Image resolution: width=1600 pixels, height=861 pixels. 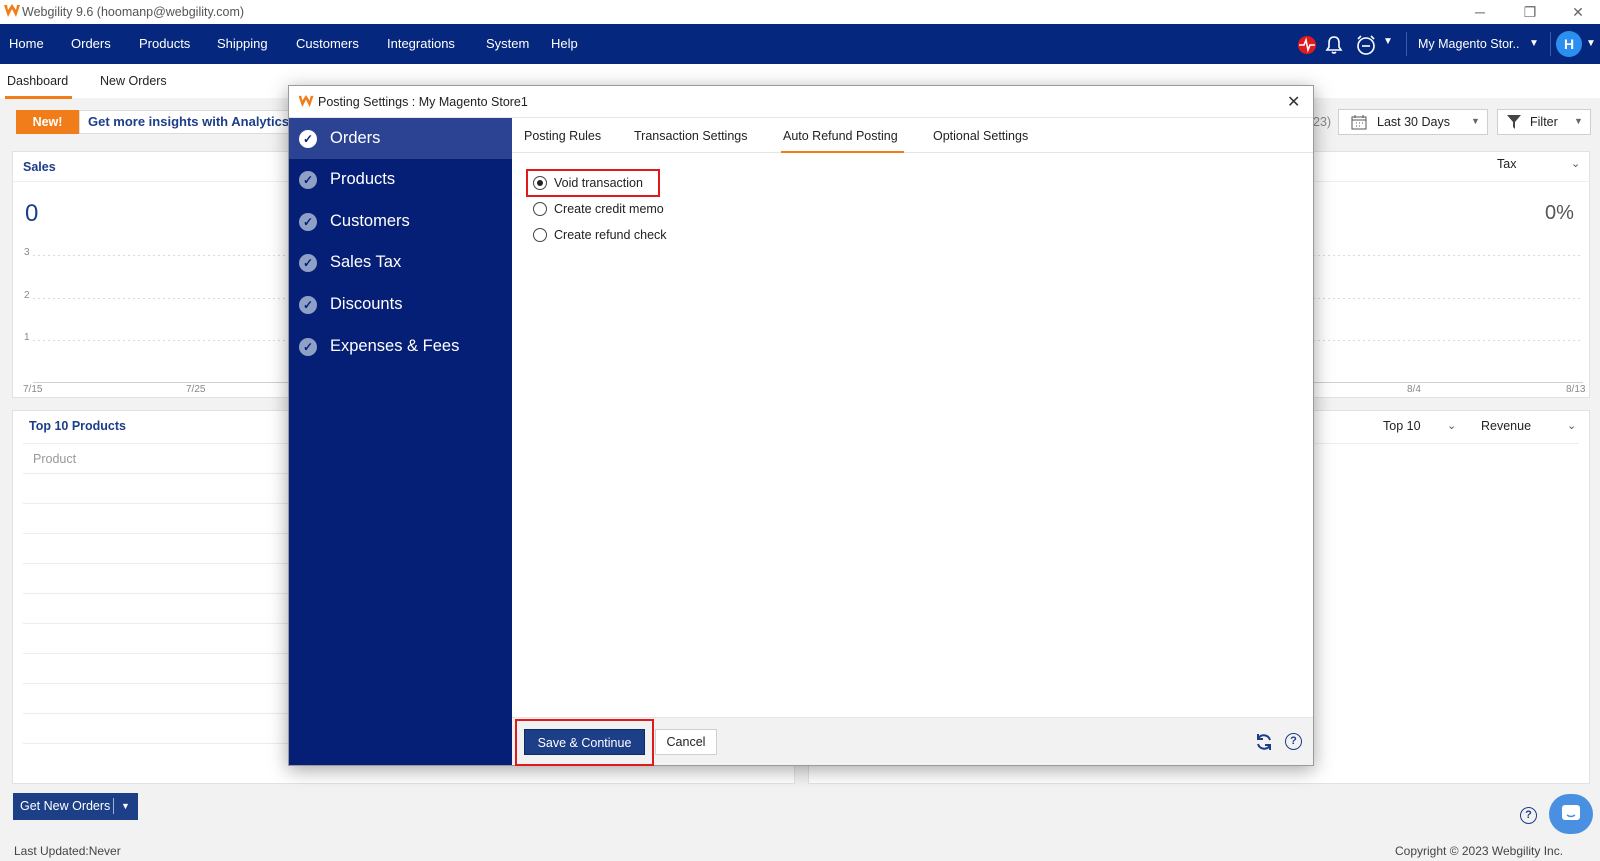 What do you see at coordinates (584, 742) in the screenshot?
I see `save-continue-button: Save & Continue` at bounding box center [584, 742].